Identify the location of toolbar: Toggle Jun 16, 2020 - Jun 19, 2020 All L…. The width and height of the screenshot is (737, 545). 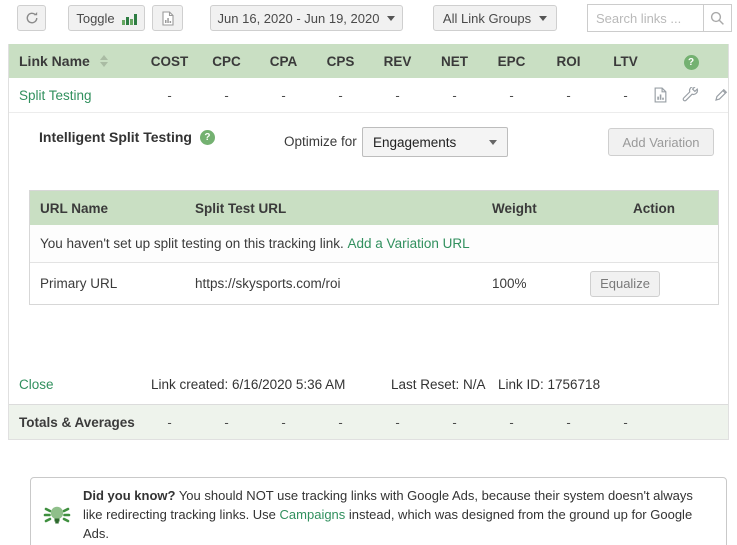
(368, 22).